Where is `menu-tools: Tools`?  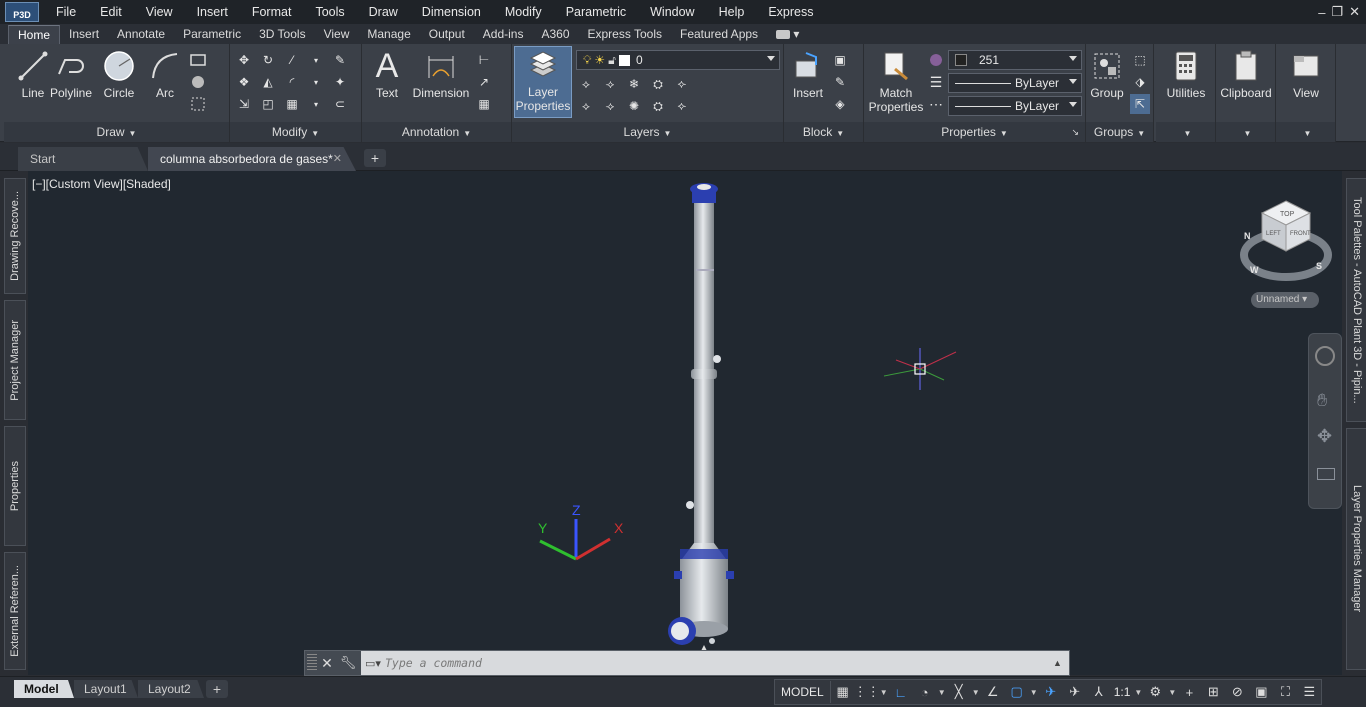 menu-tools: Tools is located at coordinates (329, 12).